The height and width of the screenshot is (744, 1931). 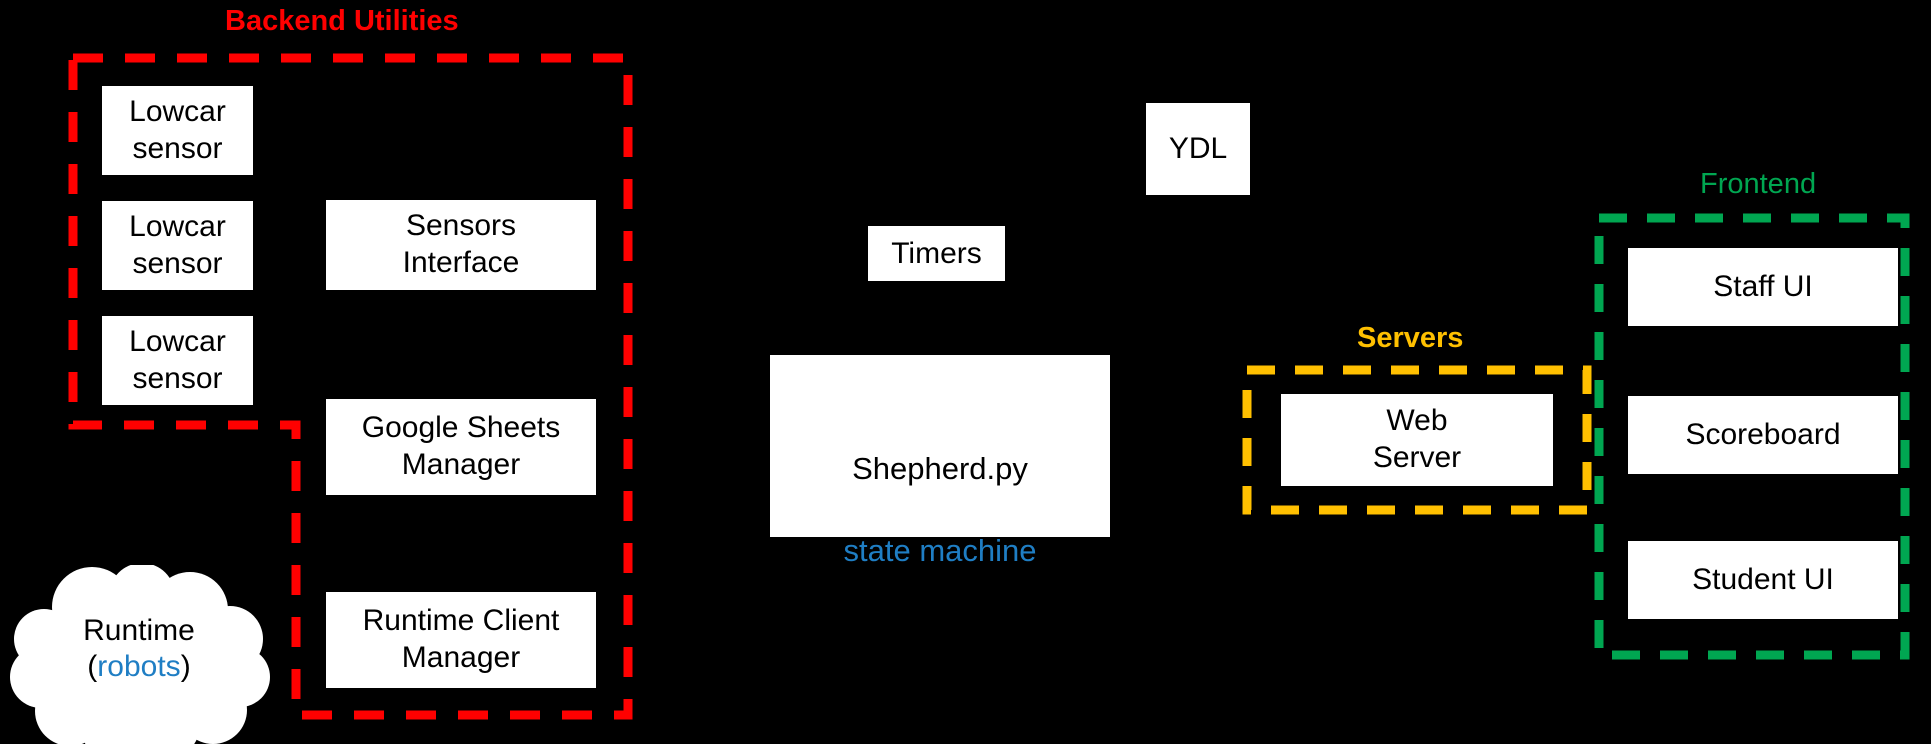 What do you see at coordinates (177, 360) in the screenshot?
I see `node-lowcar-sensor-3: Lowcar sensor` at bounding box center [177, 360].